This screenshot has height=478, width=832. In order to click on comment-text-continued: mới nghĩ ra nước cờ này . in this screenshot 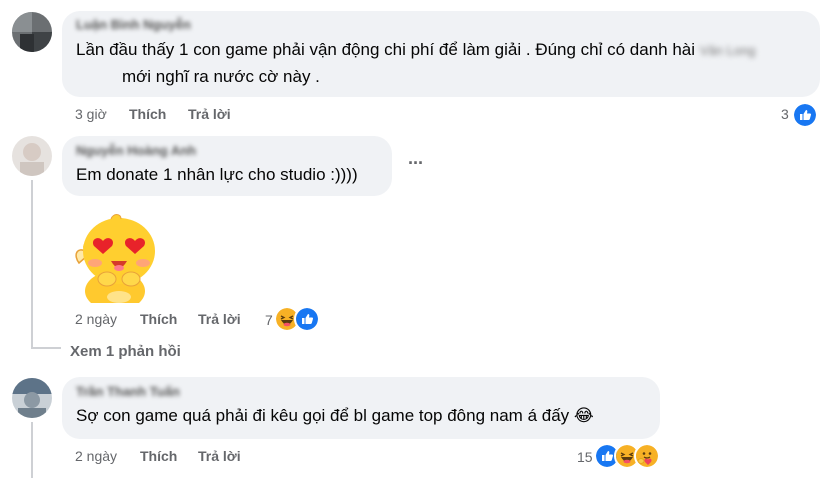, I will do `click(198, 77)`.